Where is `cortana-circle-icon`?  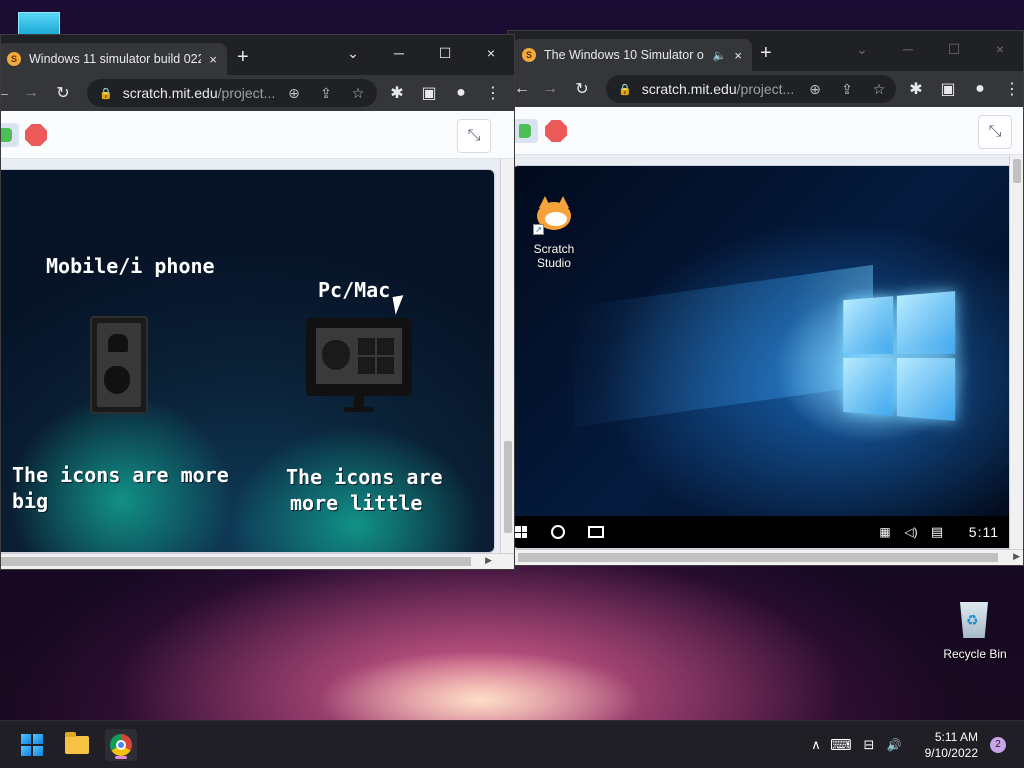 cortana-circle-icon is located at coordinates (558, 532).